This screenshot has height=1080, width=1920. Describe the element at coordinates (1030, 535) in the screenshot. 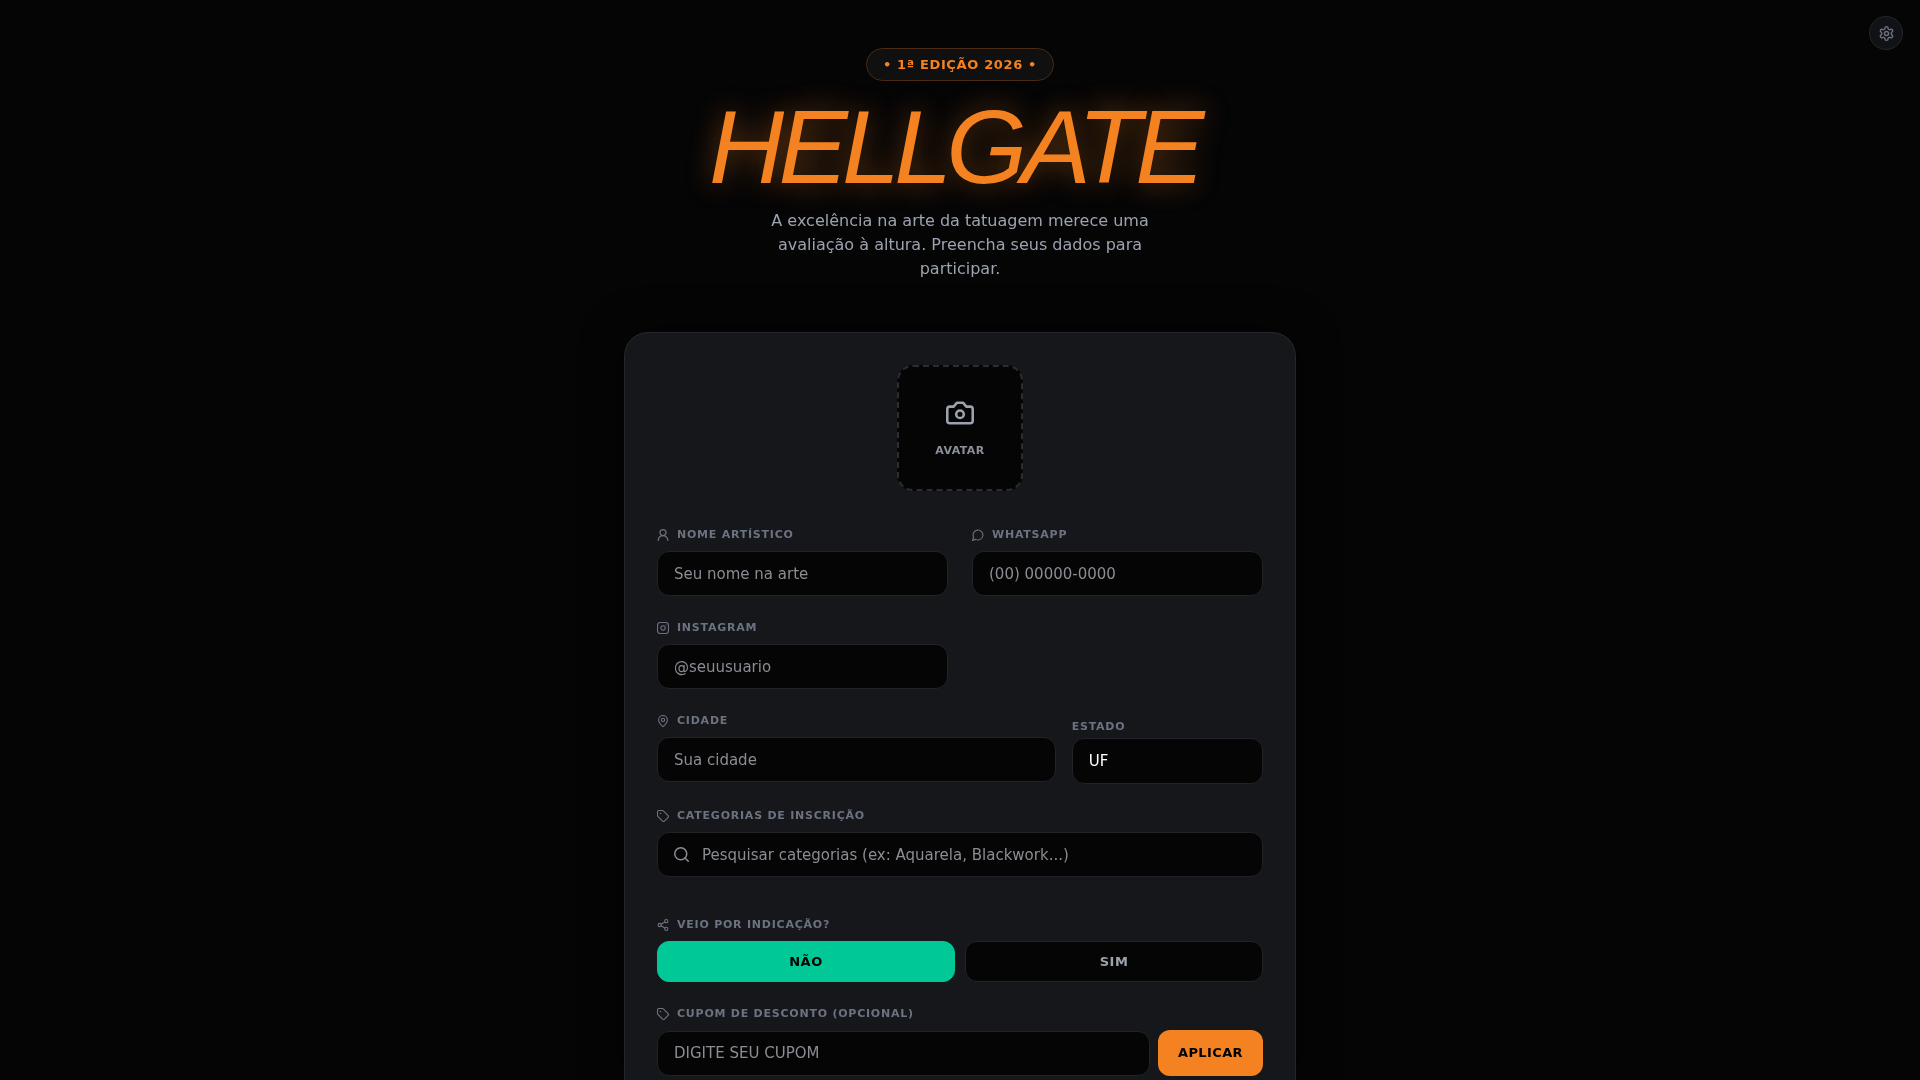

I see `field-label: WHATSAPP` at that location.